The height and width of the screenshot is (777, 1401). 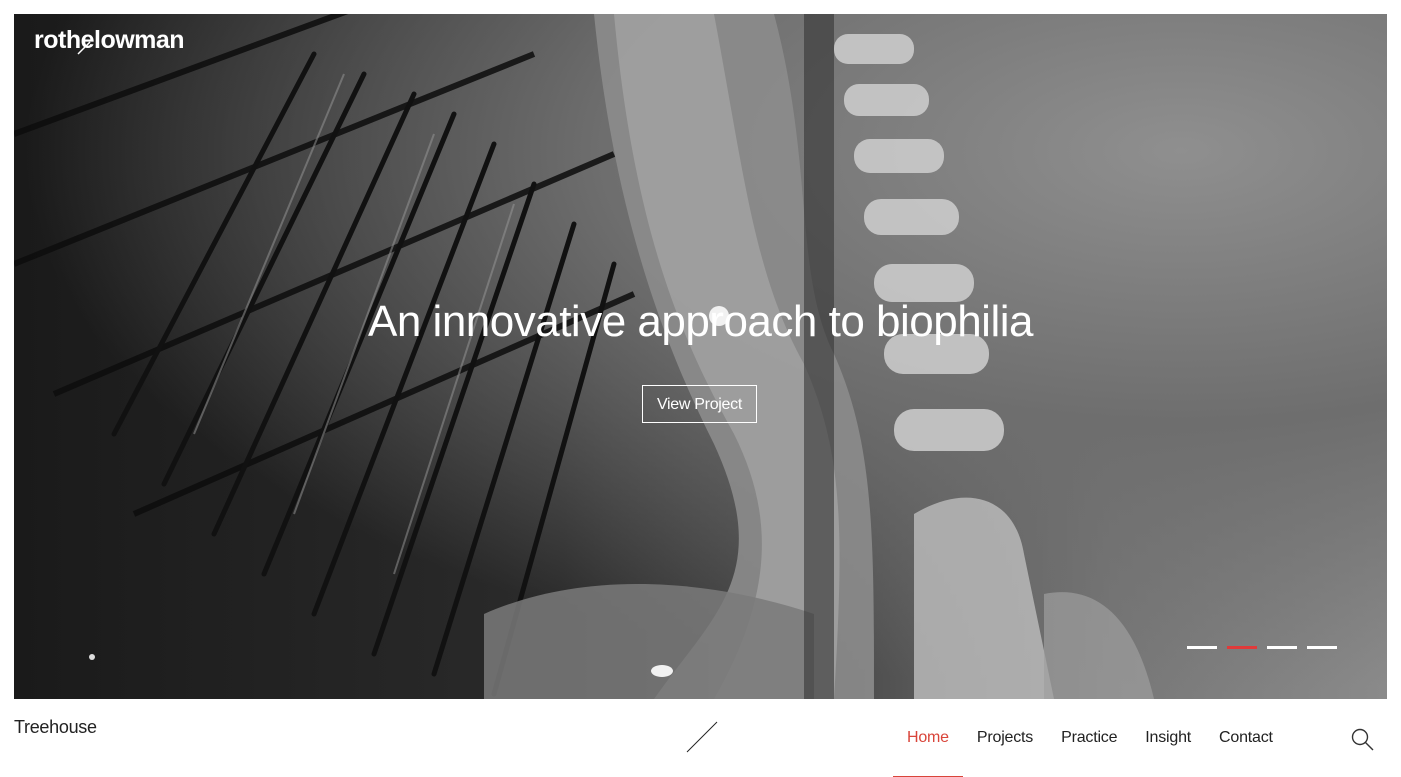 What do you see at coordinates (1262, 647) in the screenshot?
I see `slide-indicators` at bounding box center [1262, 647].